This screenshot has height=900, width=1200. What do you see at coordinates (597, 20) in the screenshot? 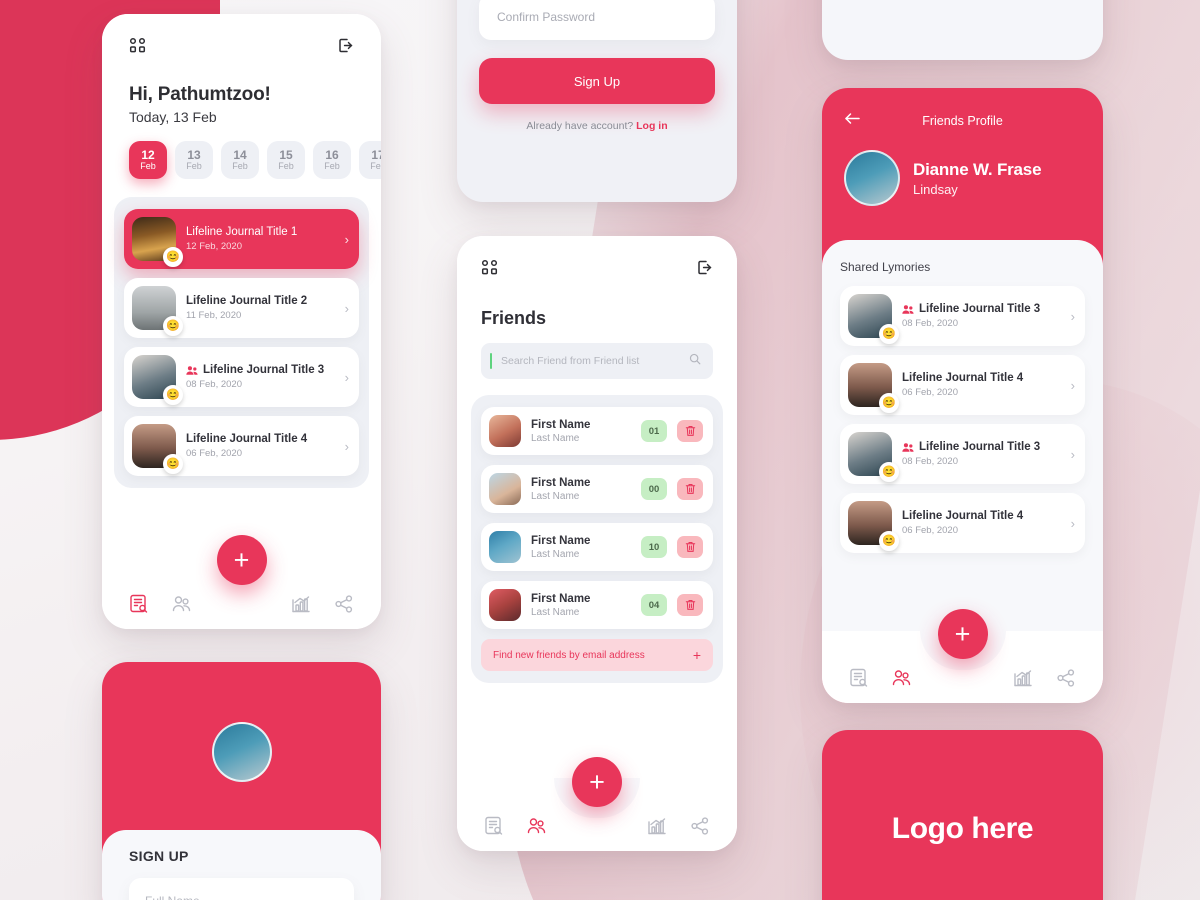
I see `confirm-password-field: Confirm Password` at bounding box center [597, 20].